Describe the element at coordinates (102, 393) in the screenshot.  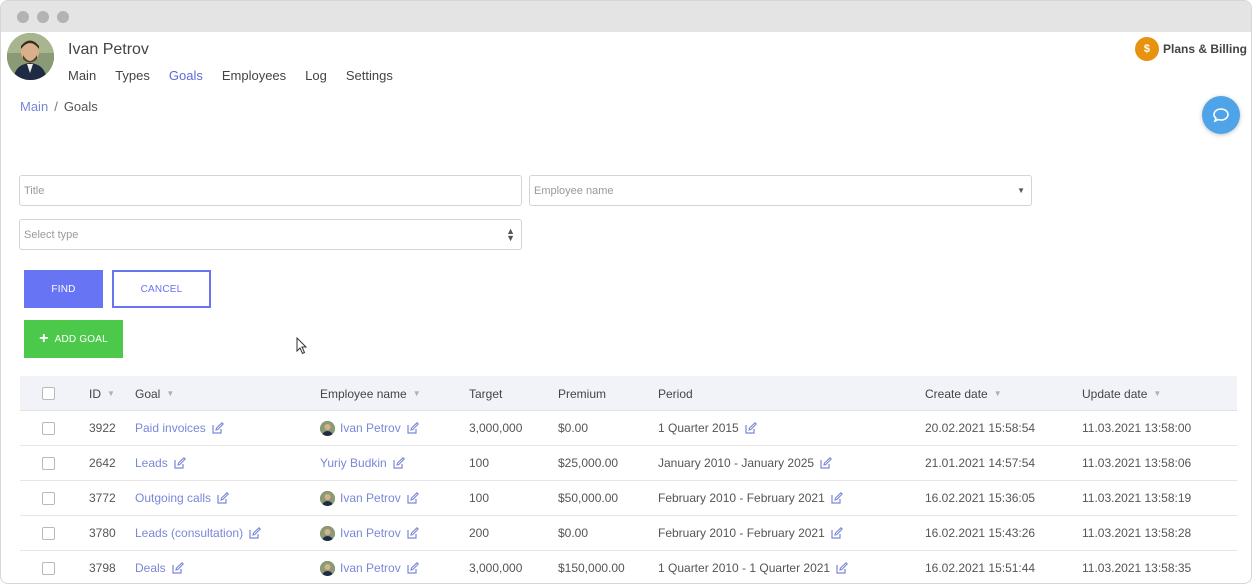
I see `column-header-id: ID ▼` at that location.